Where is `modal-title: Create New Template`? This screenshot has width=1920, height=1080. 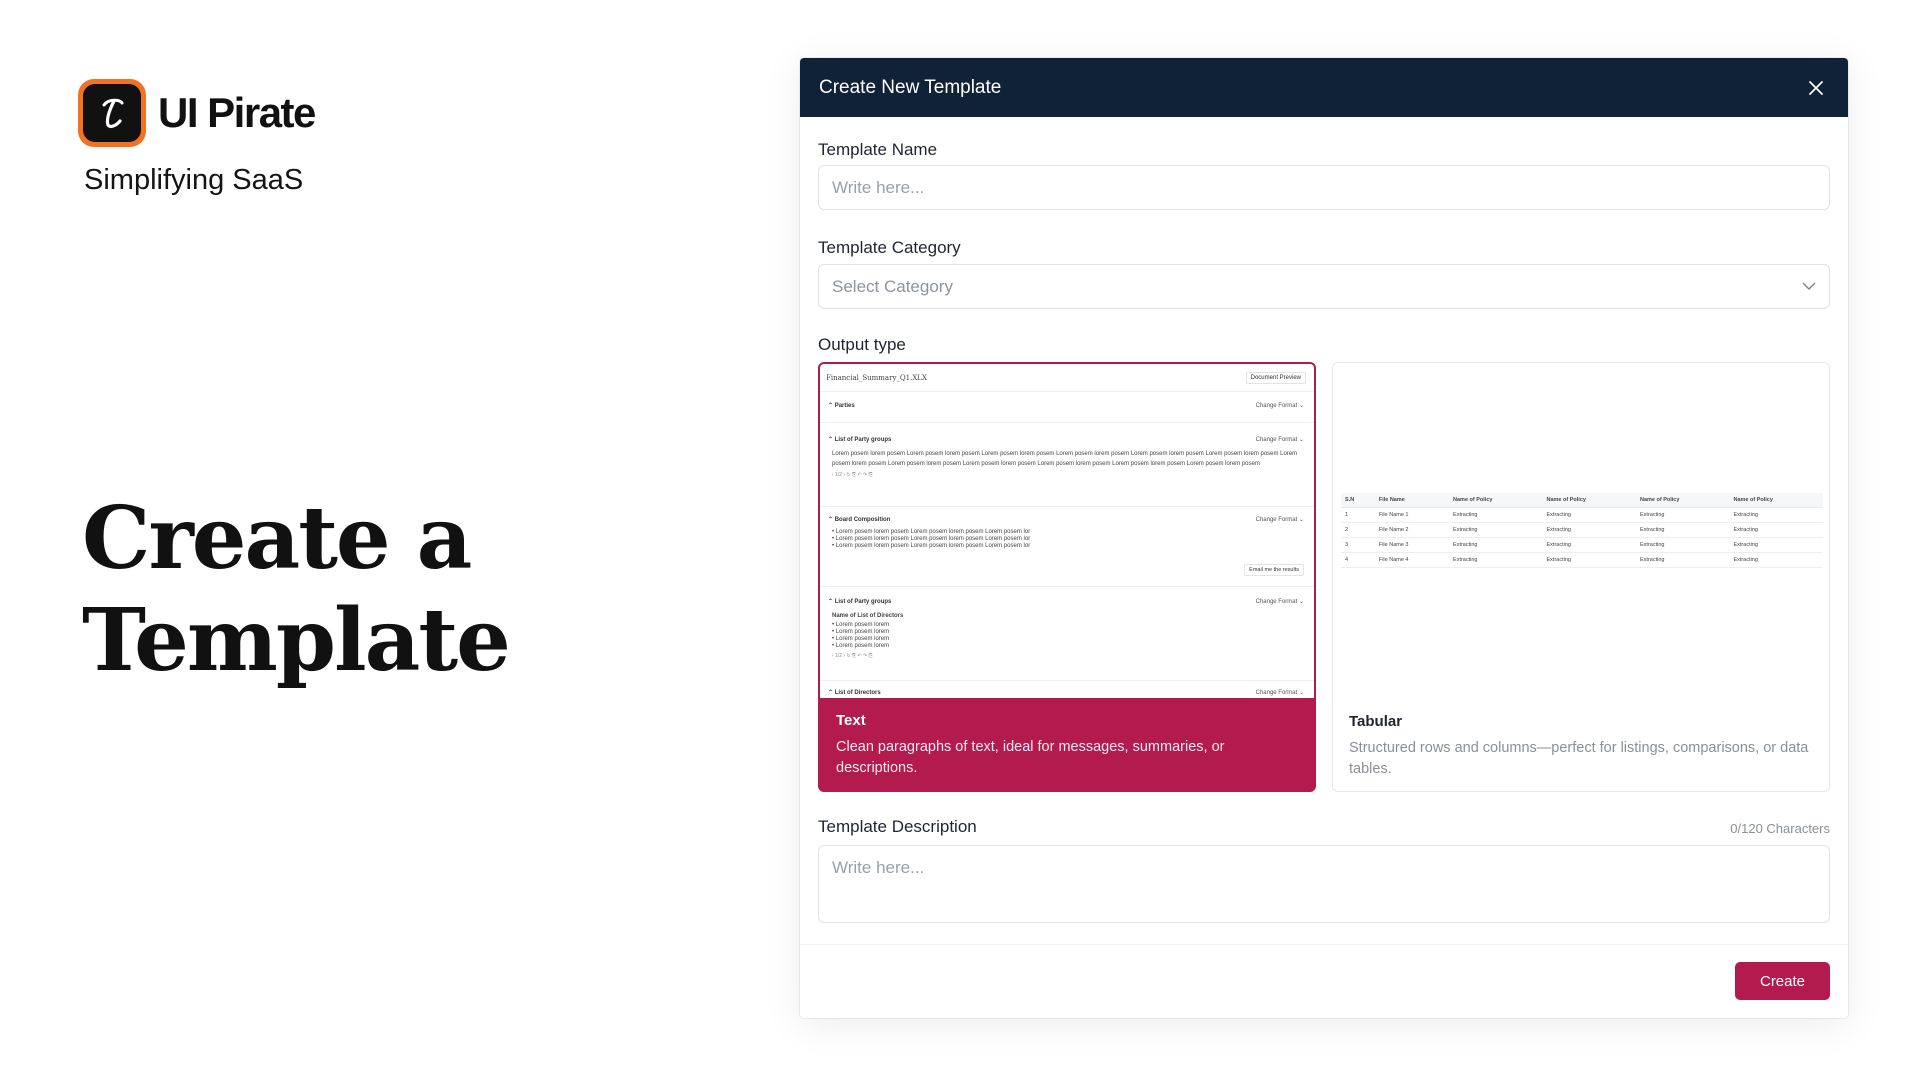 modal-title: Create New Template is located at coordinates (910, 87).